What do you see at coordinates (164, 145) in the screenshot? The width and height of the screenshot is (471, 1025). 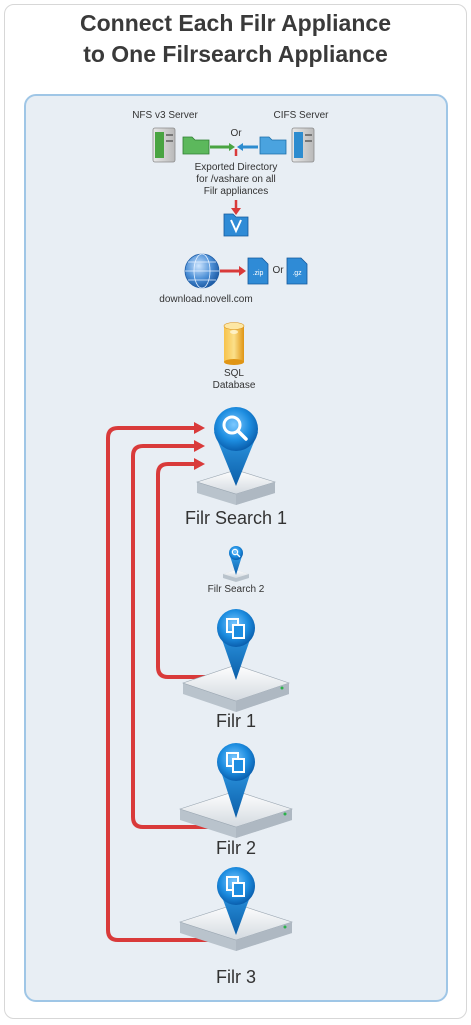 I see `nfs-server-icon` at bounding box center [164, 145].